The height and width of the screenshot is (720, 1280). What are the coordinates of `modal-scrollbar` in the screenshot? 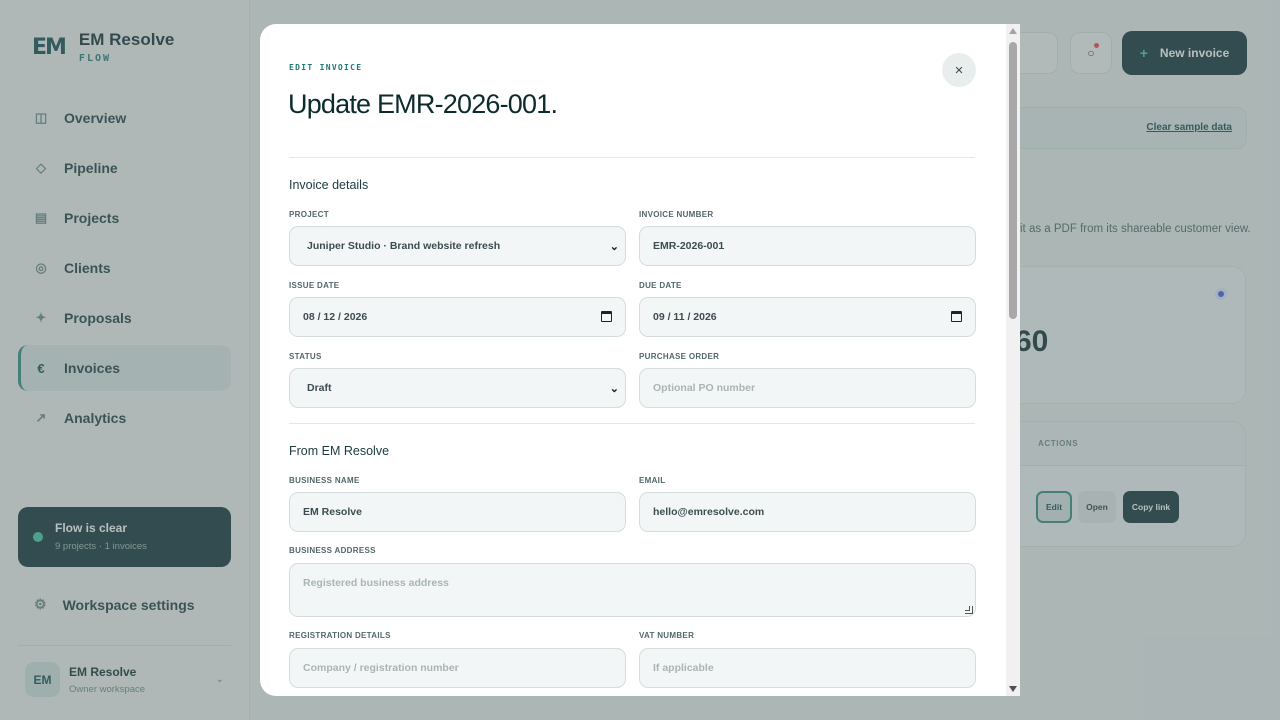 It's located at (1013, 360).